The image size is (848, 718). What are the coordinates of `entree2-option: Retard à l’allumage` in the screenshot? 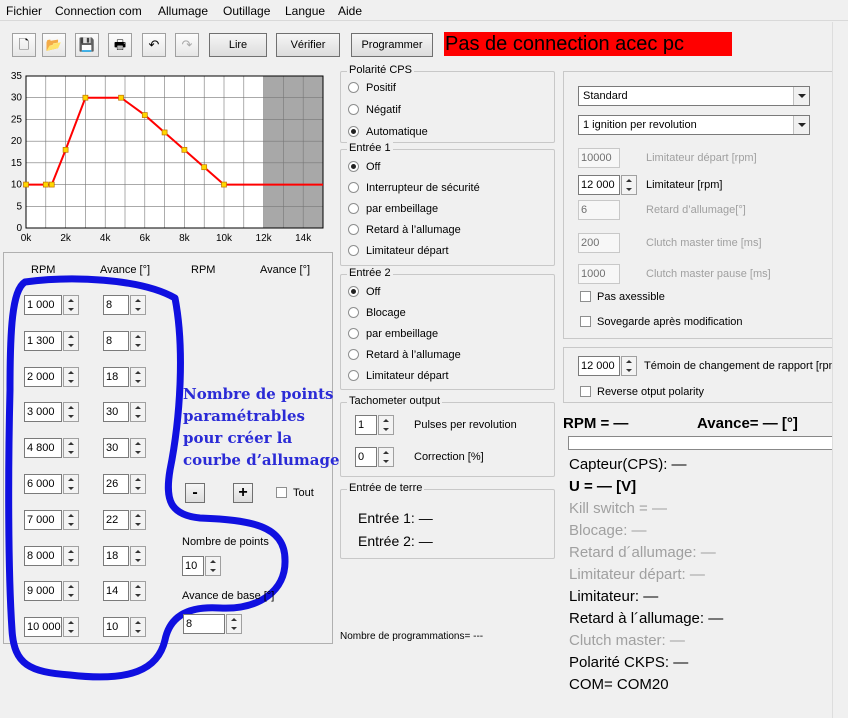 It's located at (404, 355).